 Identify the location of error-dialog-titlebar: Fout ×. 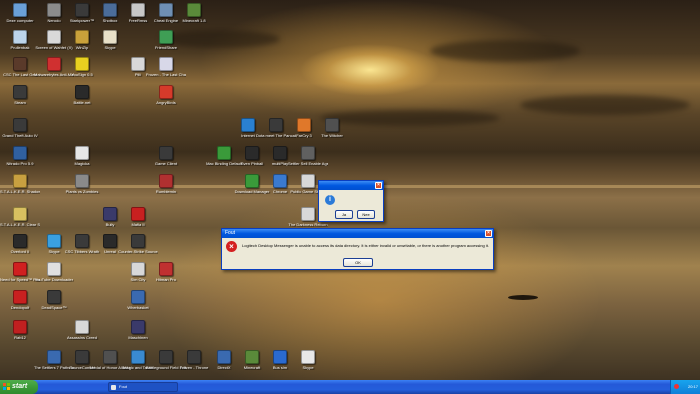
(357, 233).